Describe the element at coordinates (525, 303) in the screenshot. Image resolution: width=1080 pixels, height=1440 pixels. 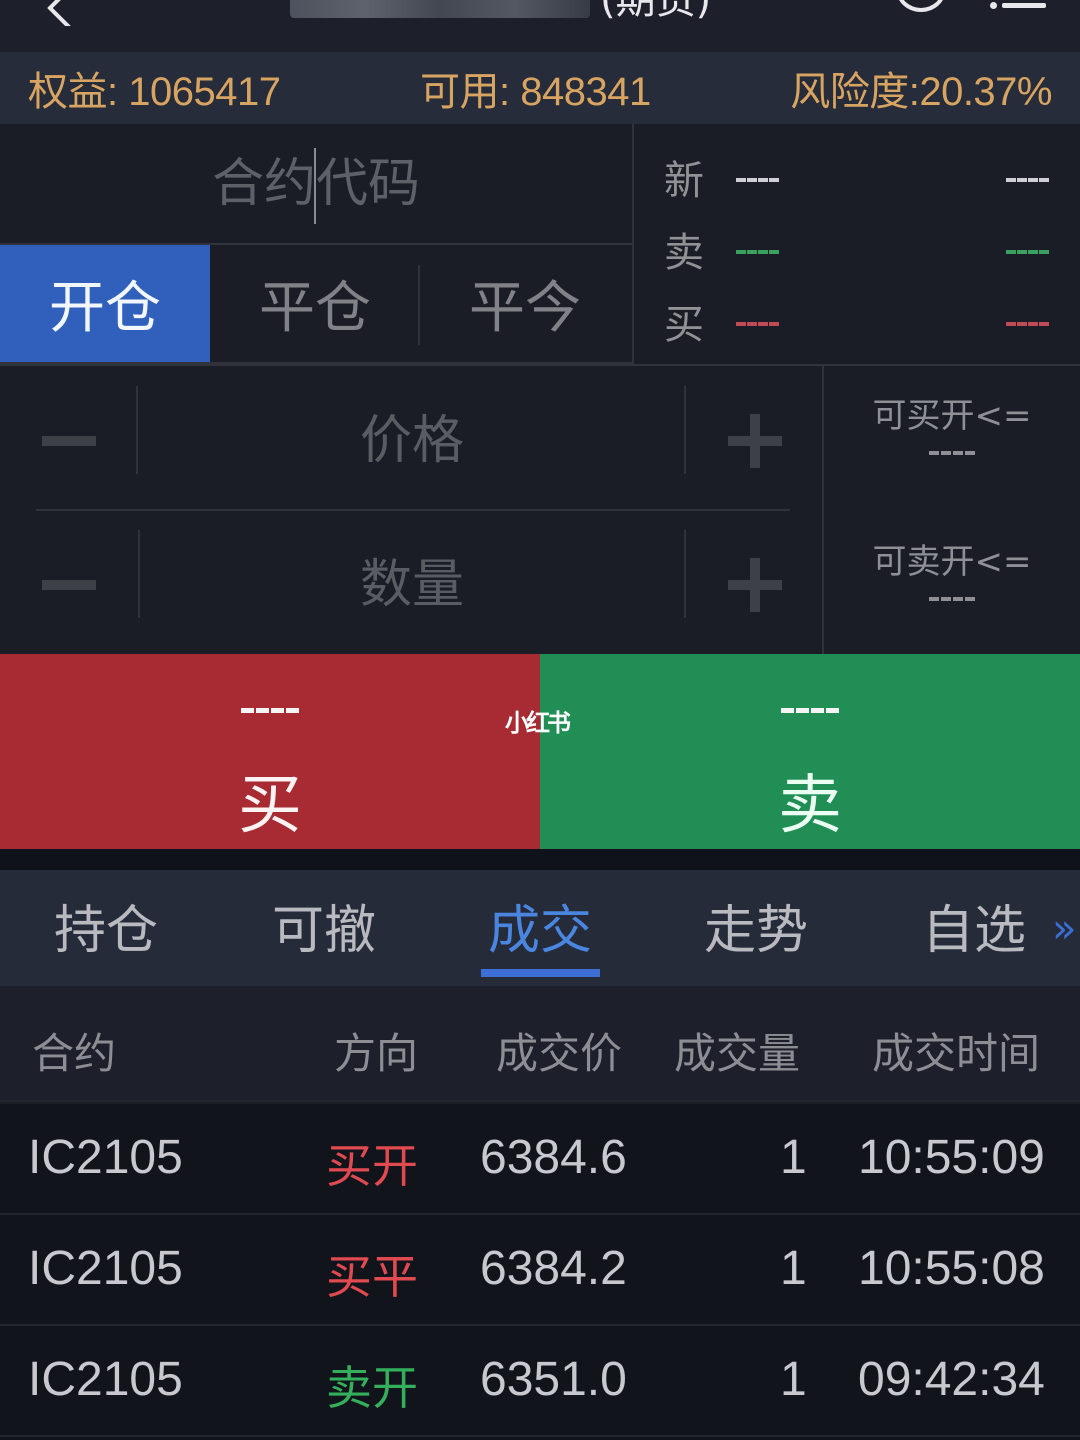
I see `tab-close-today: 平今` at that location.